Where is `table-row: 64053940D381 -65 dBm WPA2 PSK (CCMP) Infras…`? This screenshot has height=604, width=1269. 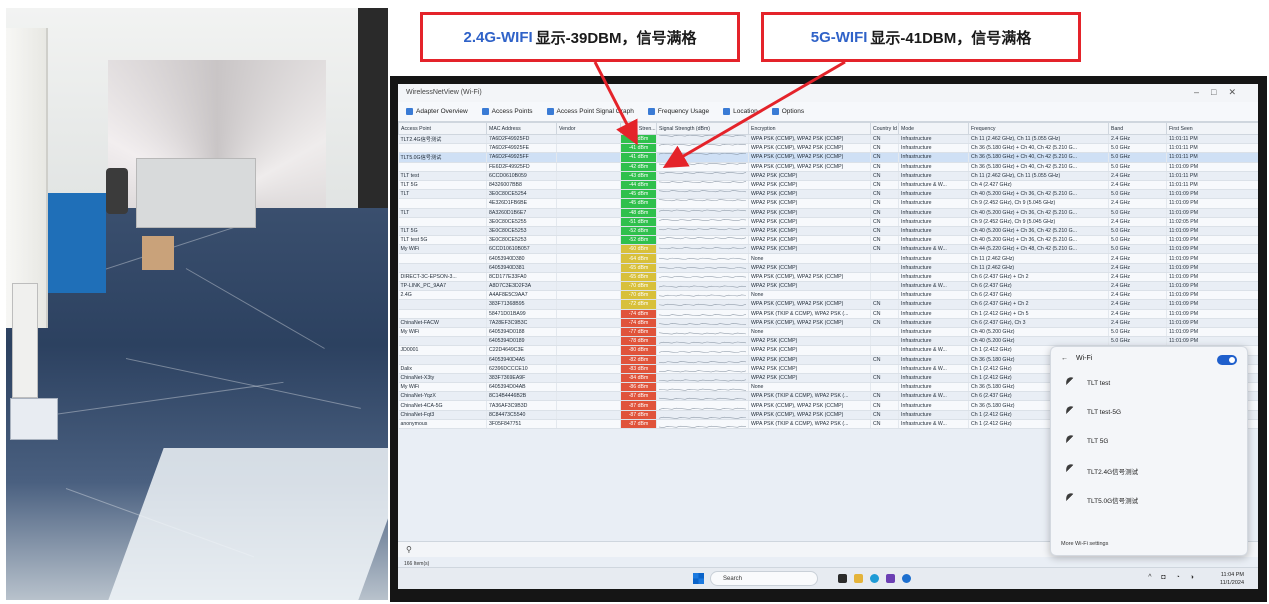 table-row: 64053940D381 -65 dBm WPA2 PSK (CCMP) Infras… is located at coordinates (828, 268).